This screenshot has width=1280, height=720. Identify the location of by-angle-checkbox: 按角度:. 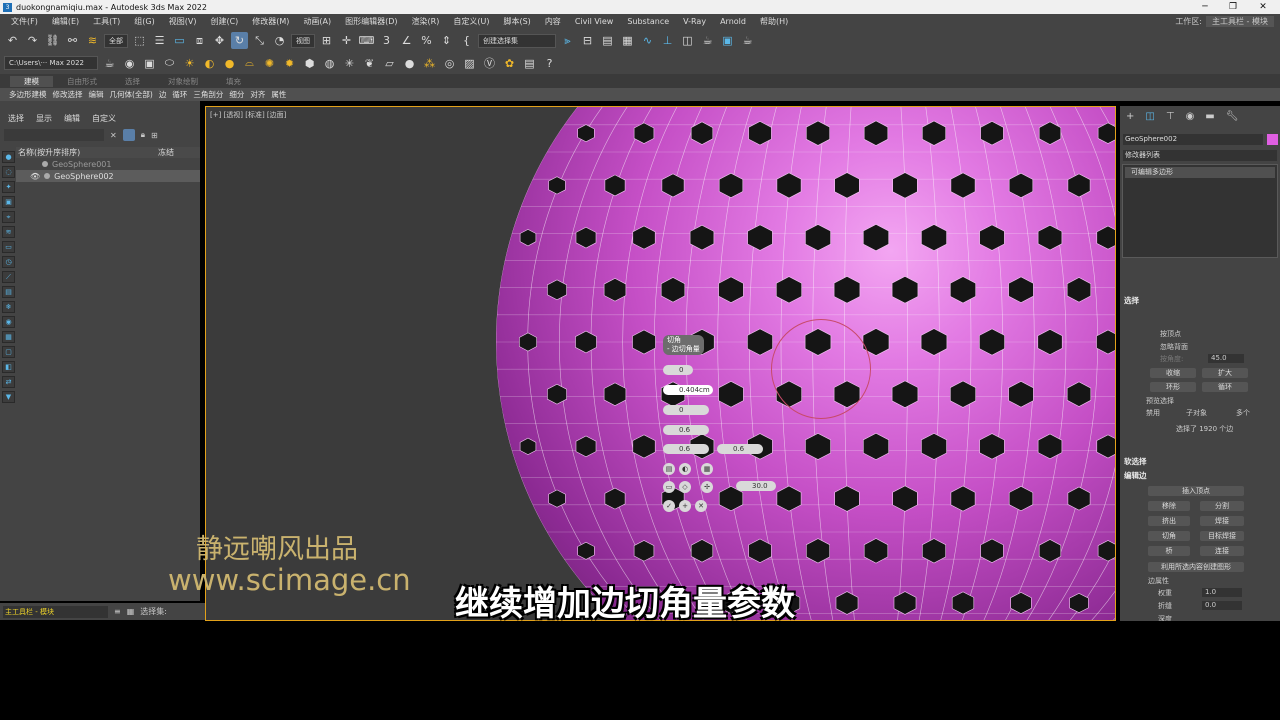
(1171, 359).